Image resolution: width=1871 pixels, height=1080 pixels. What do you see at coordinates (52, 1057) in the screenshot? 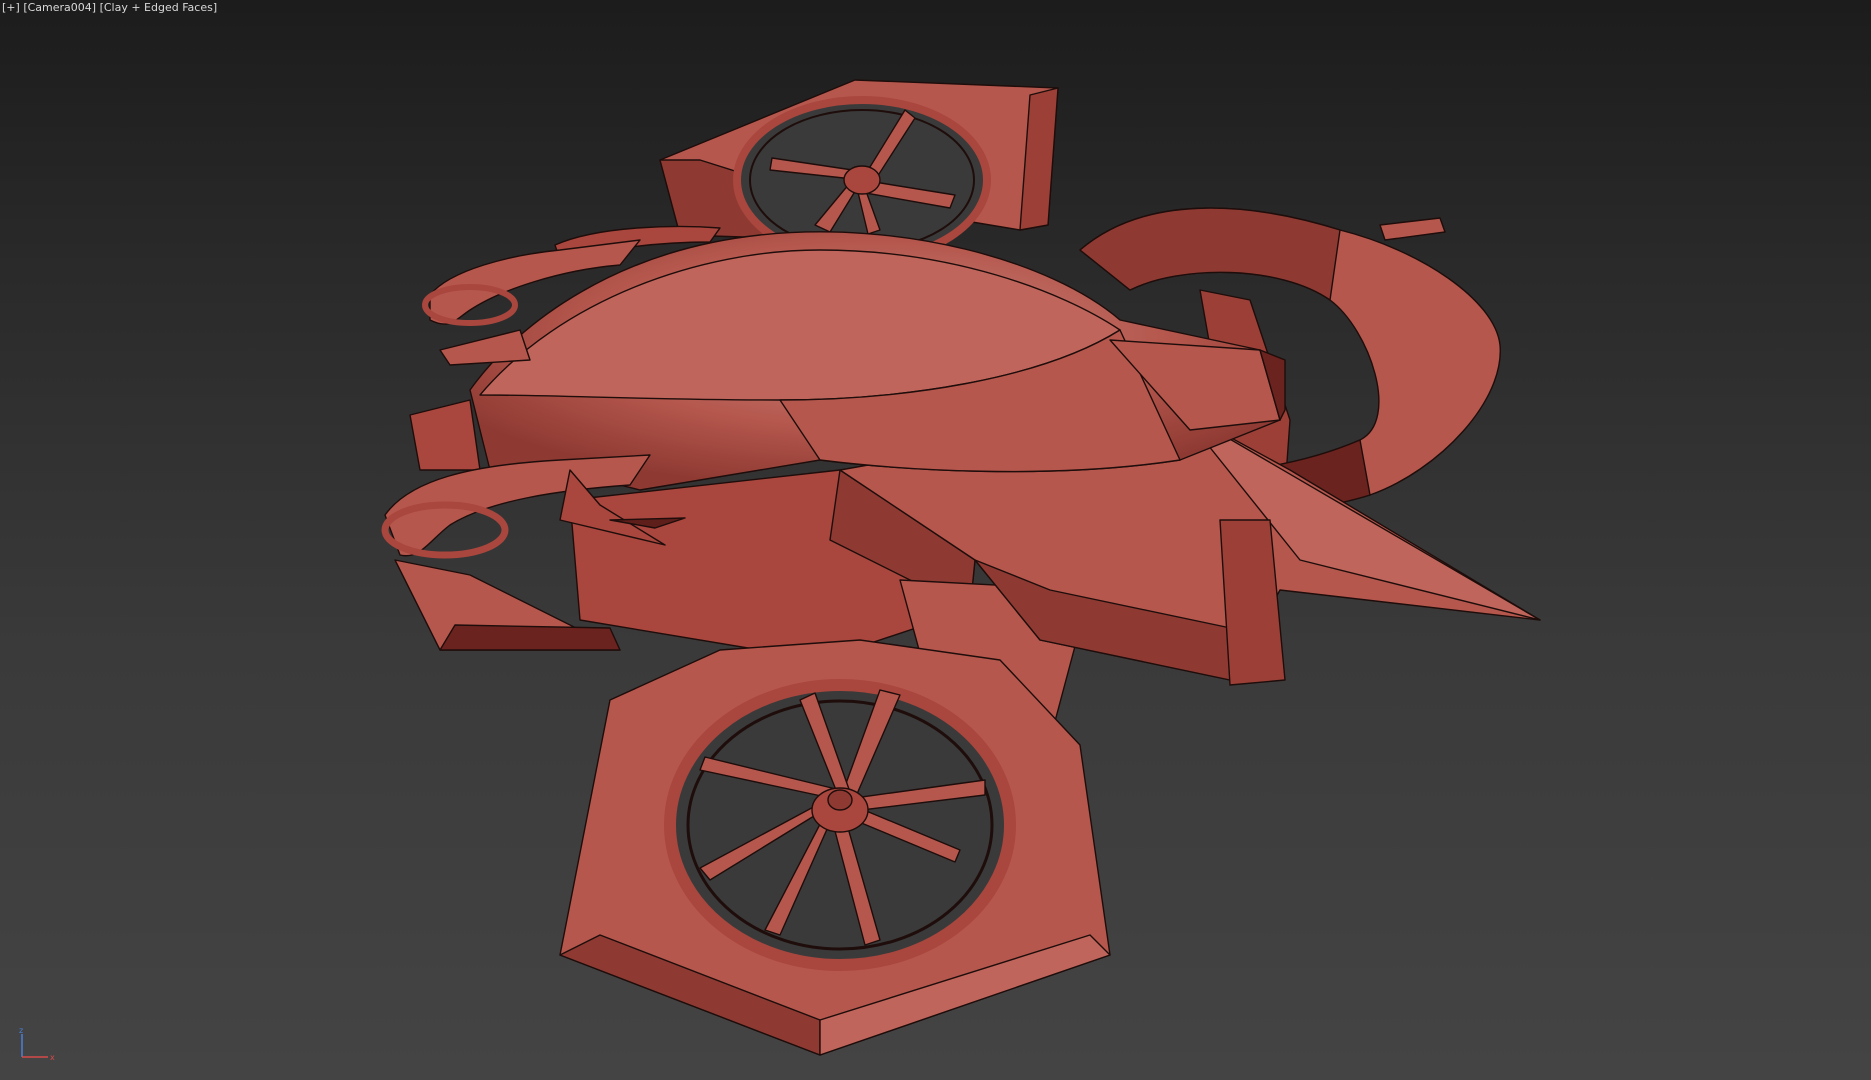
I see `x-axis-label: x` at bounding box center [52, 1057].